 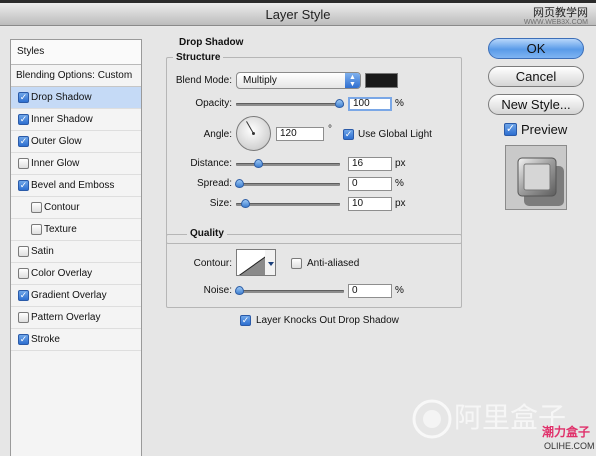 What do you see at coordinates (259, 163) in the screenshot?
I see `distance-slider-thumb` at bounding box center [259, 163].